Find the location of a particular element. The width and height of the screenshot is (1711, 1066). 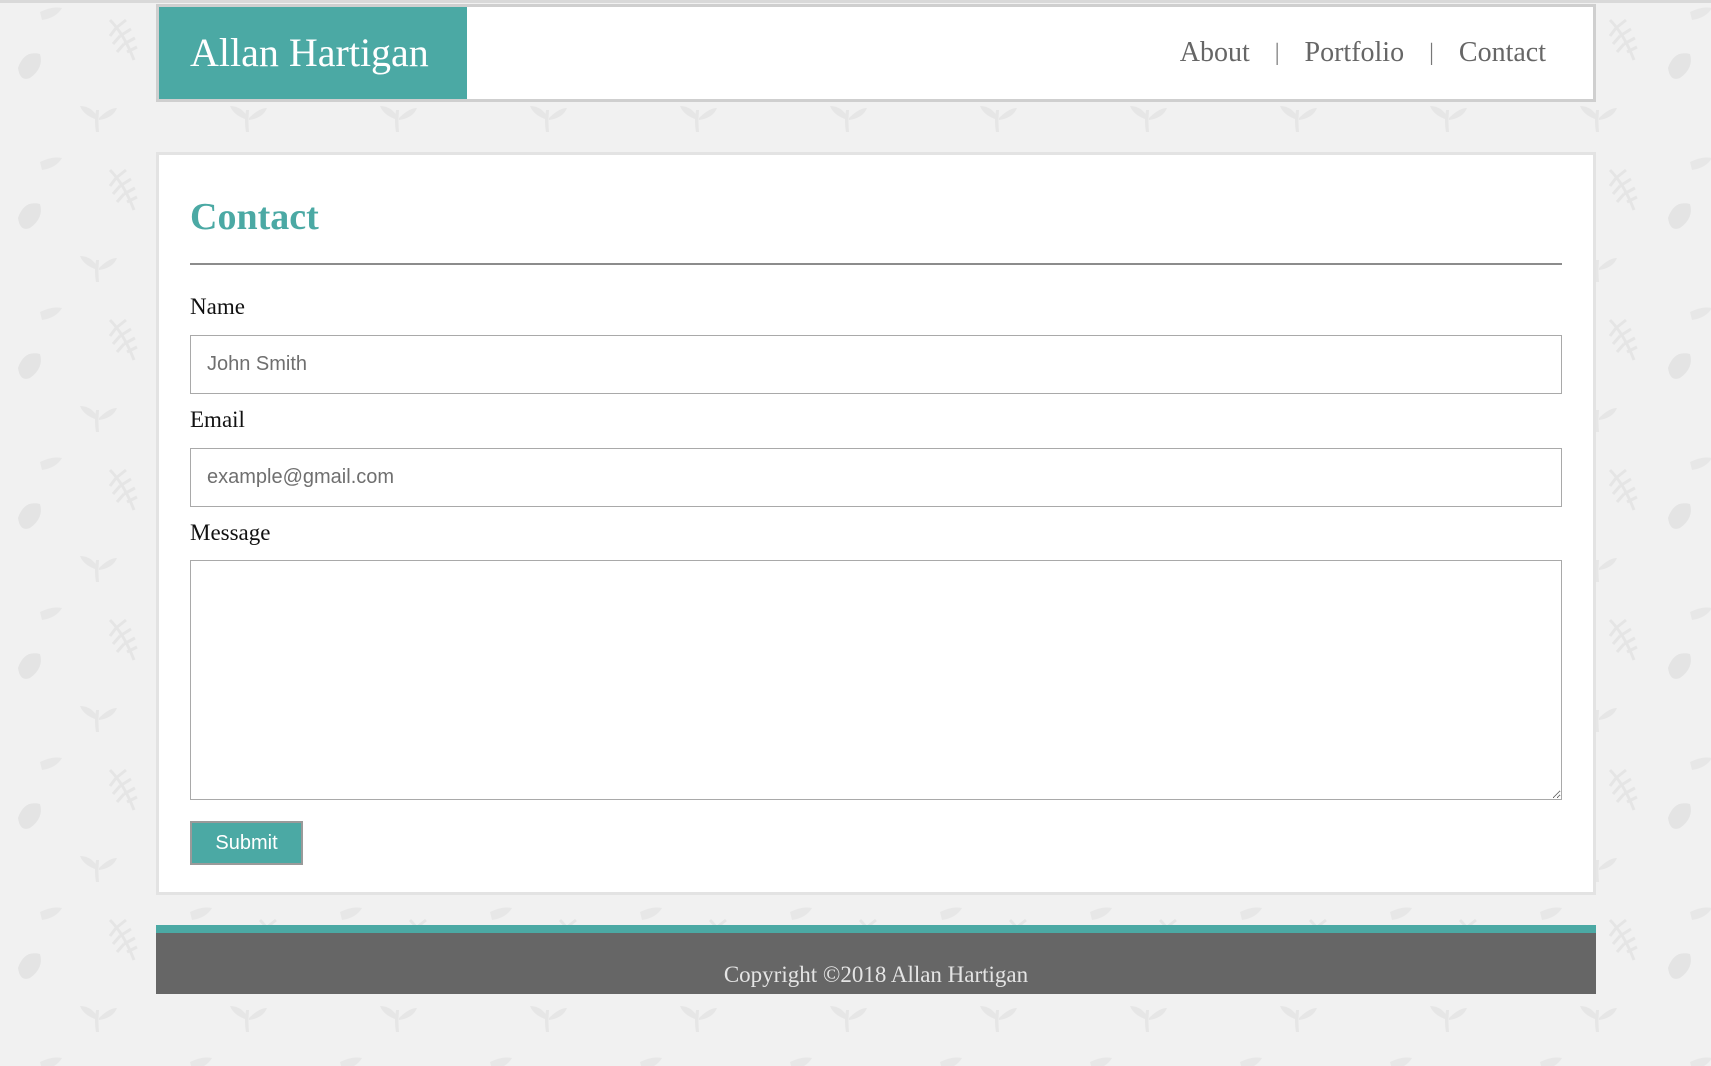

nav-link-portfolio: Portfolio is located at coordinates (1355, 53).